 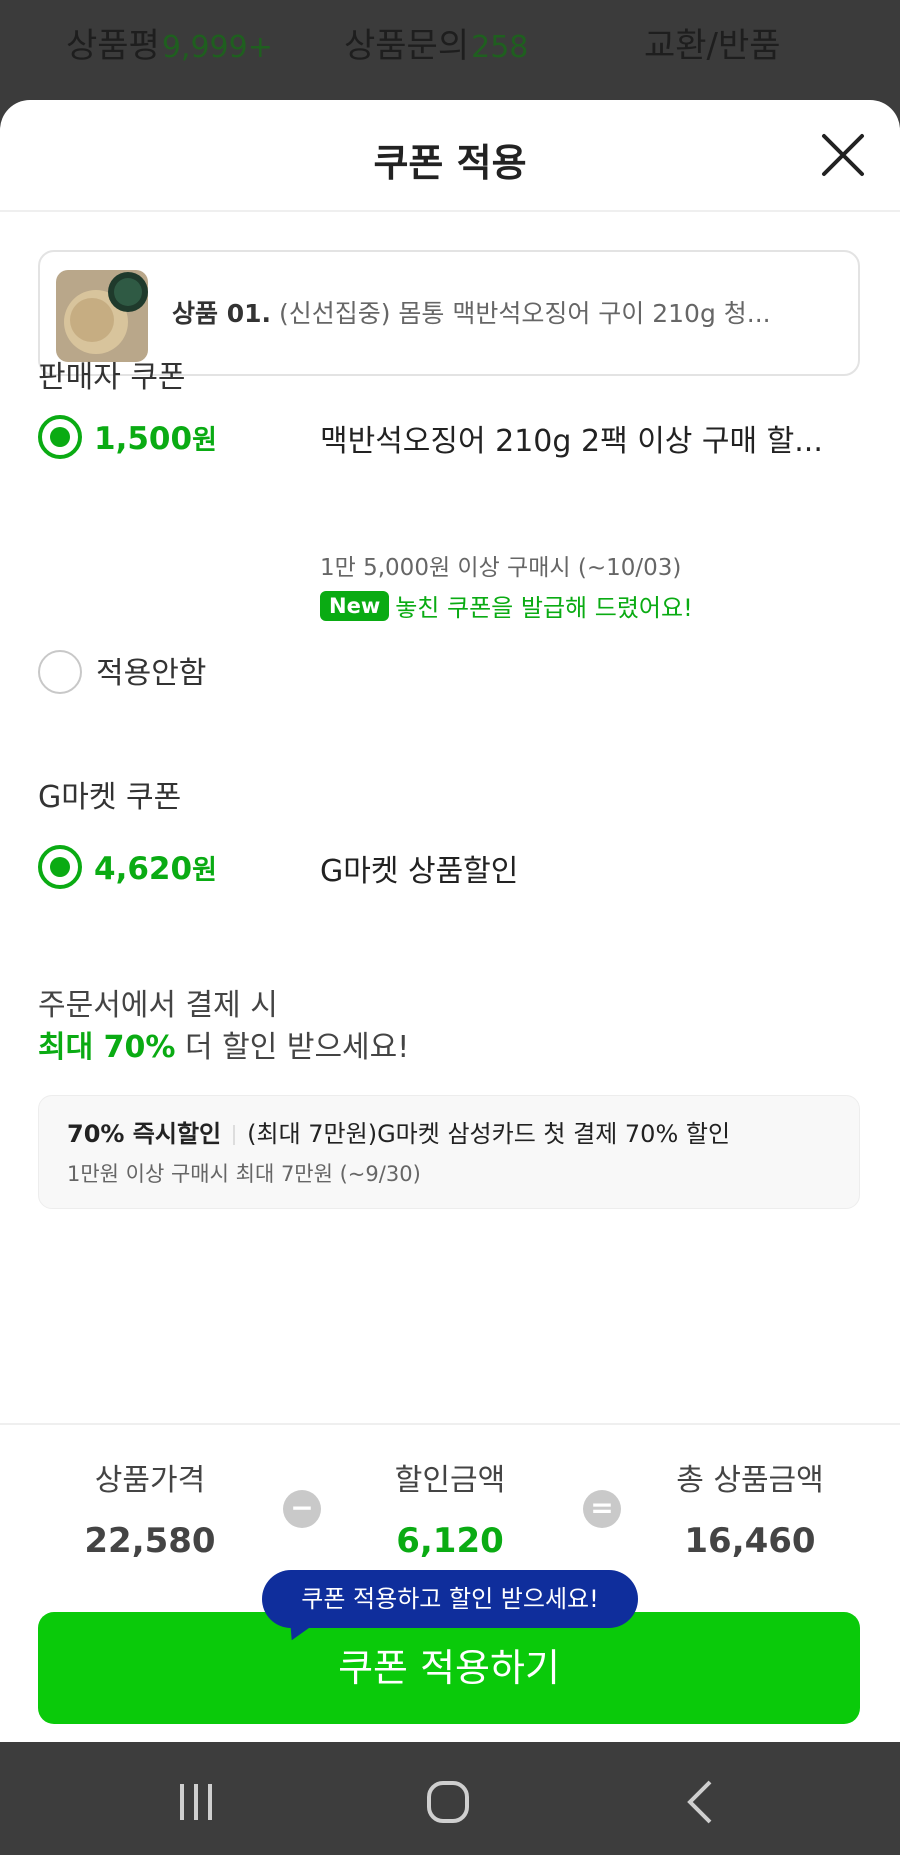 What do you see at coordinates (150, 1541) in the screenshot?
I see `price-value: 22,580` at bounding box center [150, 1541].